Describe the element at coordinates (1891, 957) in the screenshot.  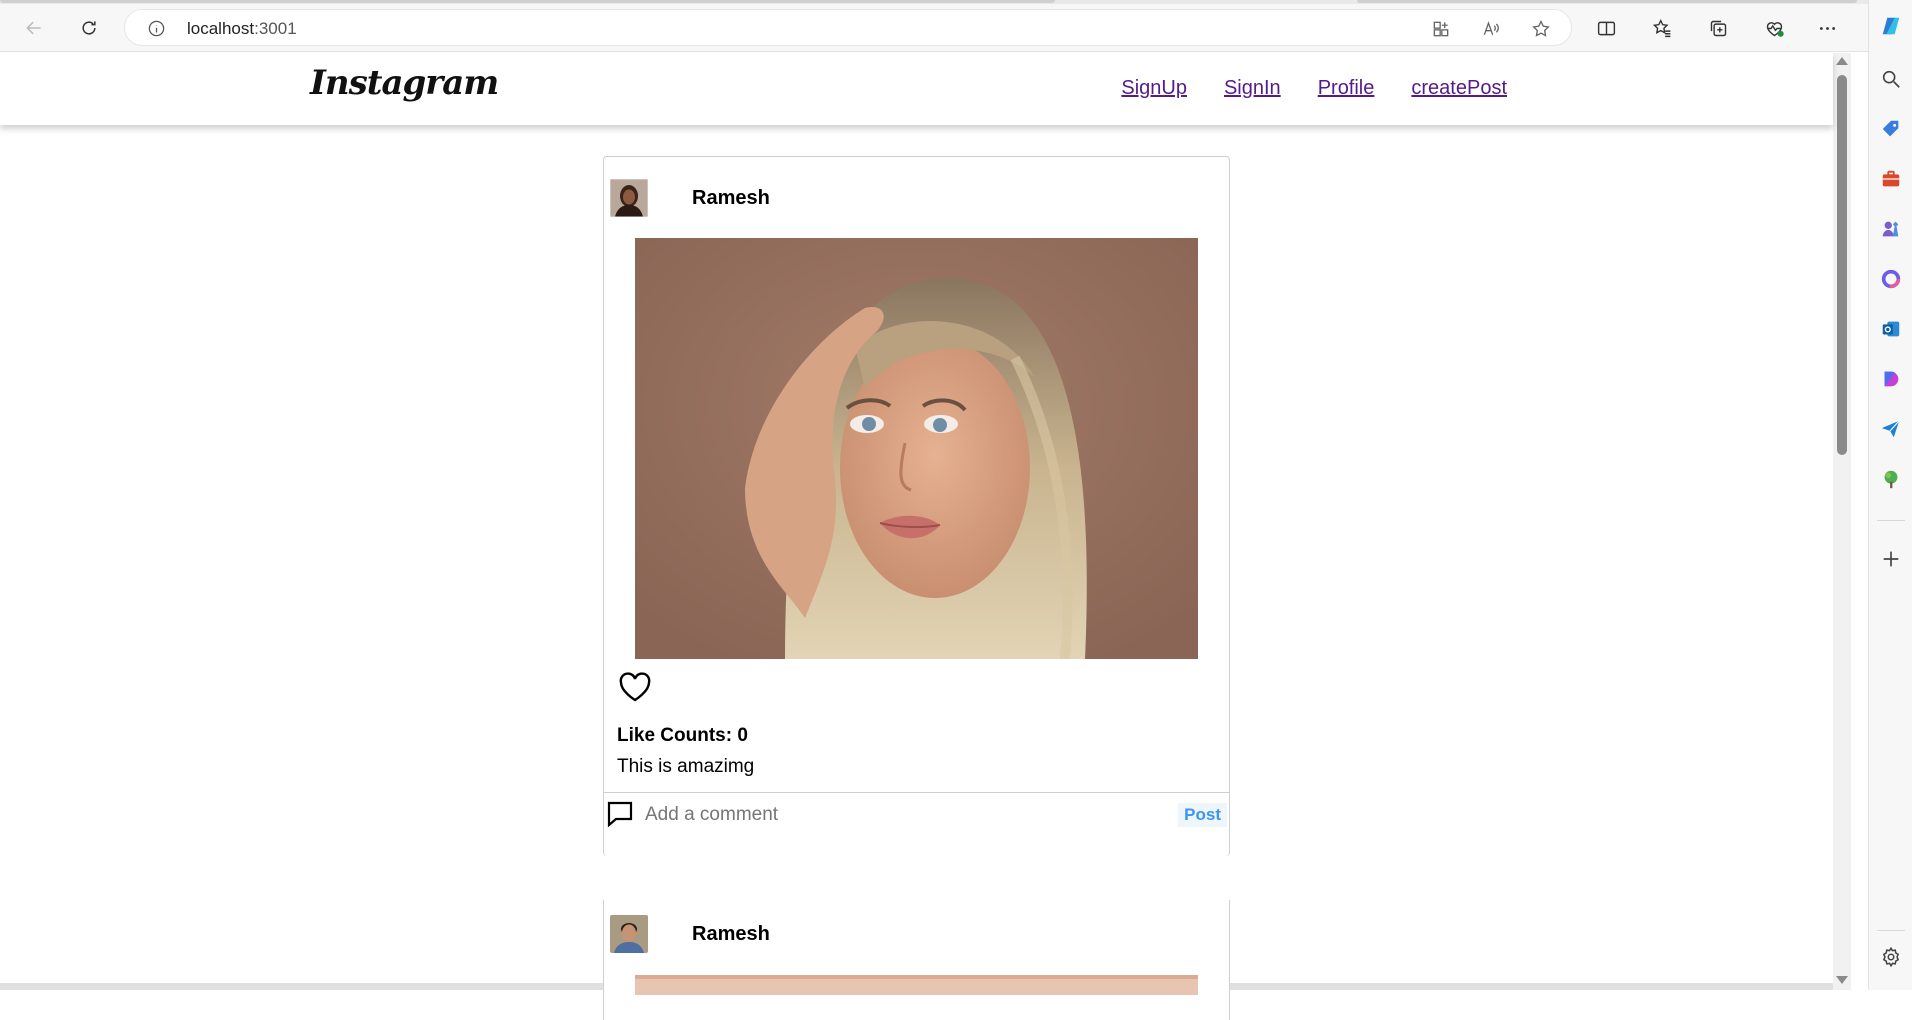
I see `gear-icon` at that location.